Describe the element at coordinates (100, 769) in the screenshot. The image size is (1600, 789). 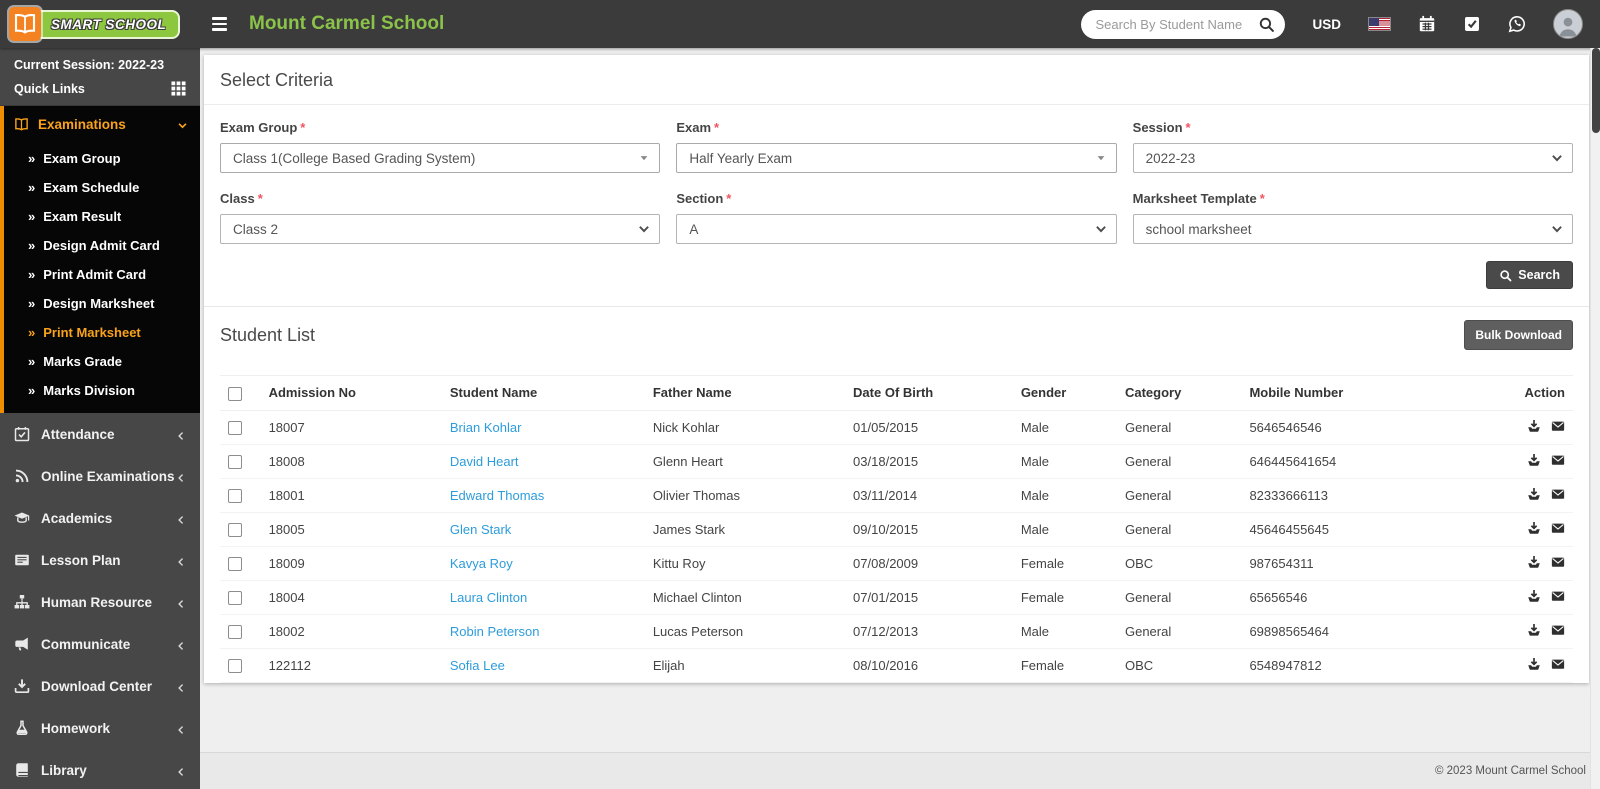
I see `sidebar-group-library: Library` at that location.